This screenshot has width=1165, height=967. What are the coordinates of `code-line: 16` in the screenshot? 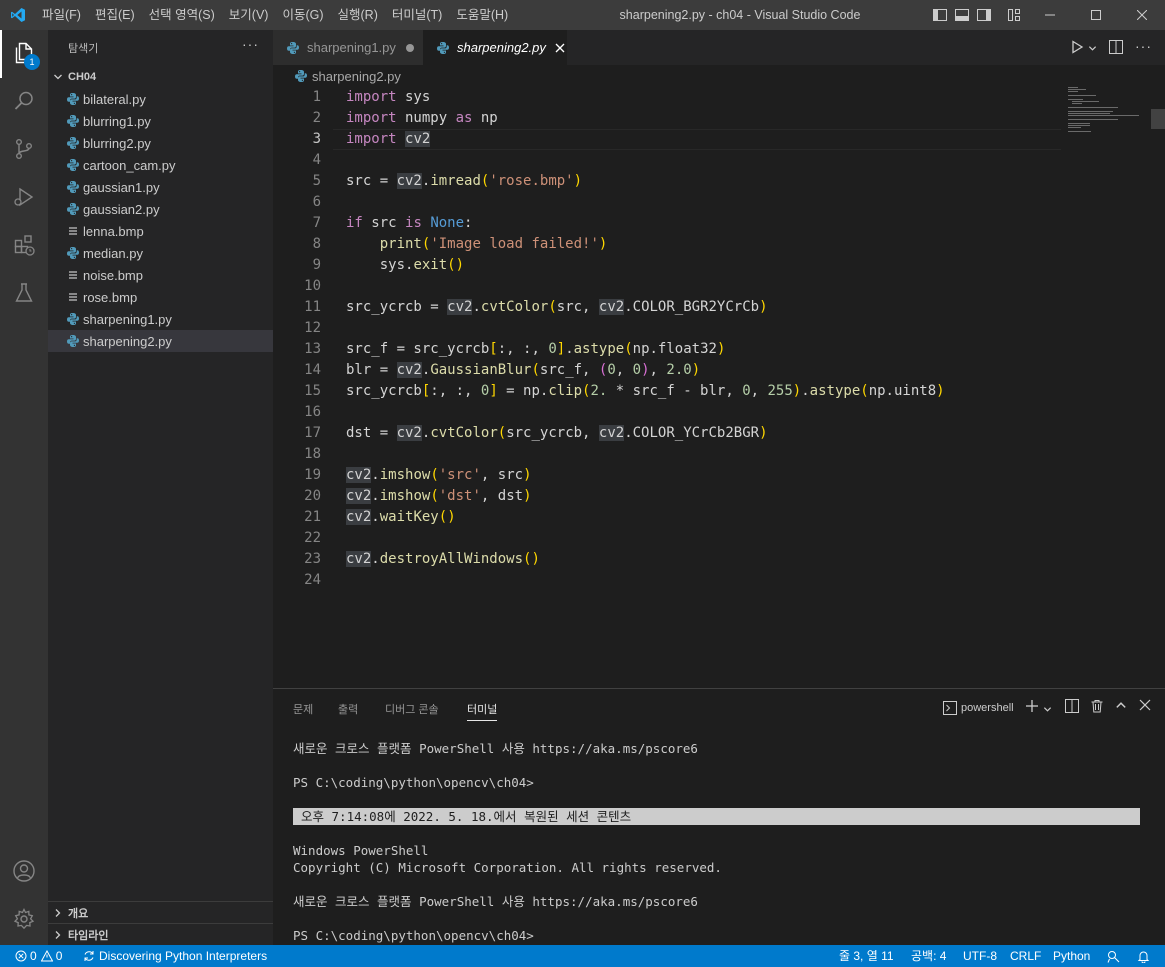 It's located at (668, 412).